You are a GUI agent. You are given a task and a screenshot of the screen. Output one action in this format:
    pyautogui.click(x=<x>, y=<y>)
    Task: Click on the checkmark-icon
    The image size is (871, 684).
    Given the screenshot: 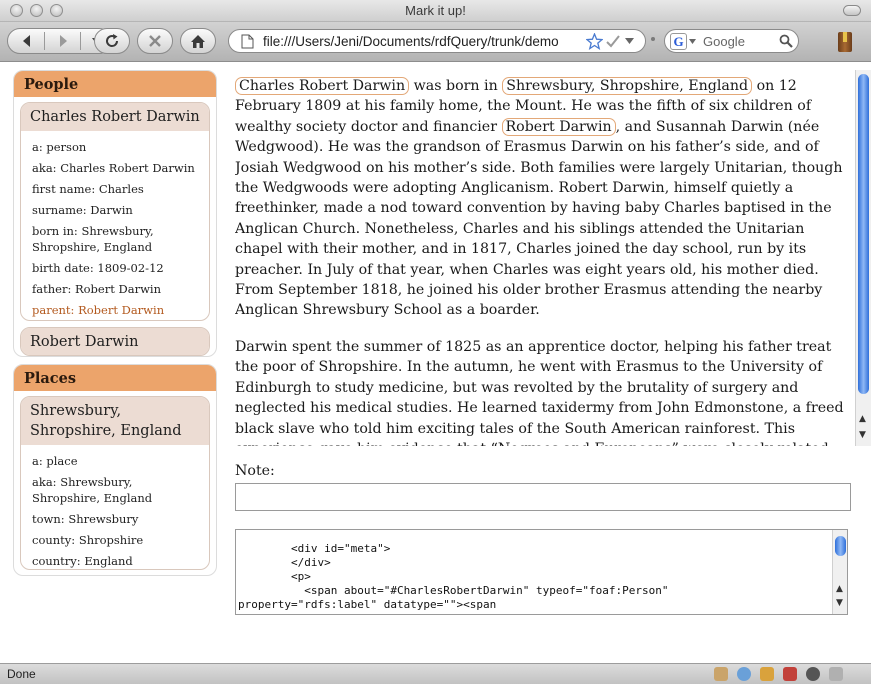 What is the action you would take?
    pyautogui.click(x=613, y=41)
    